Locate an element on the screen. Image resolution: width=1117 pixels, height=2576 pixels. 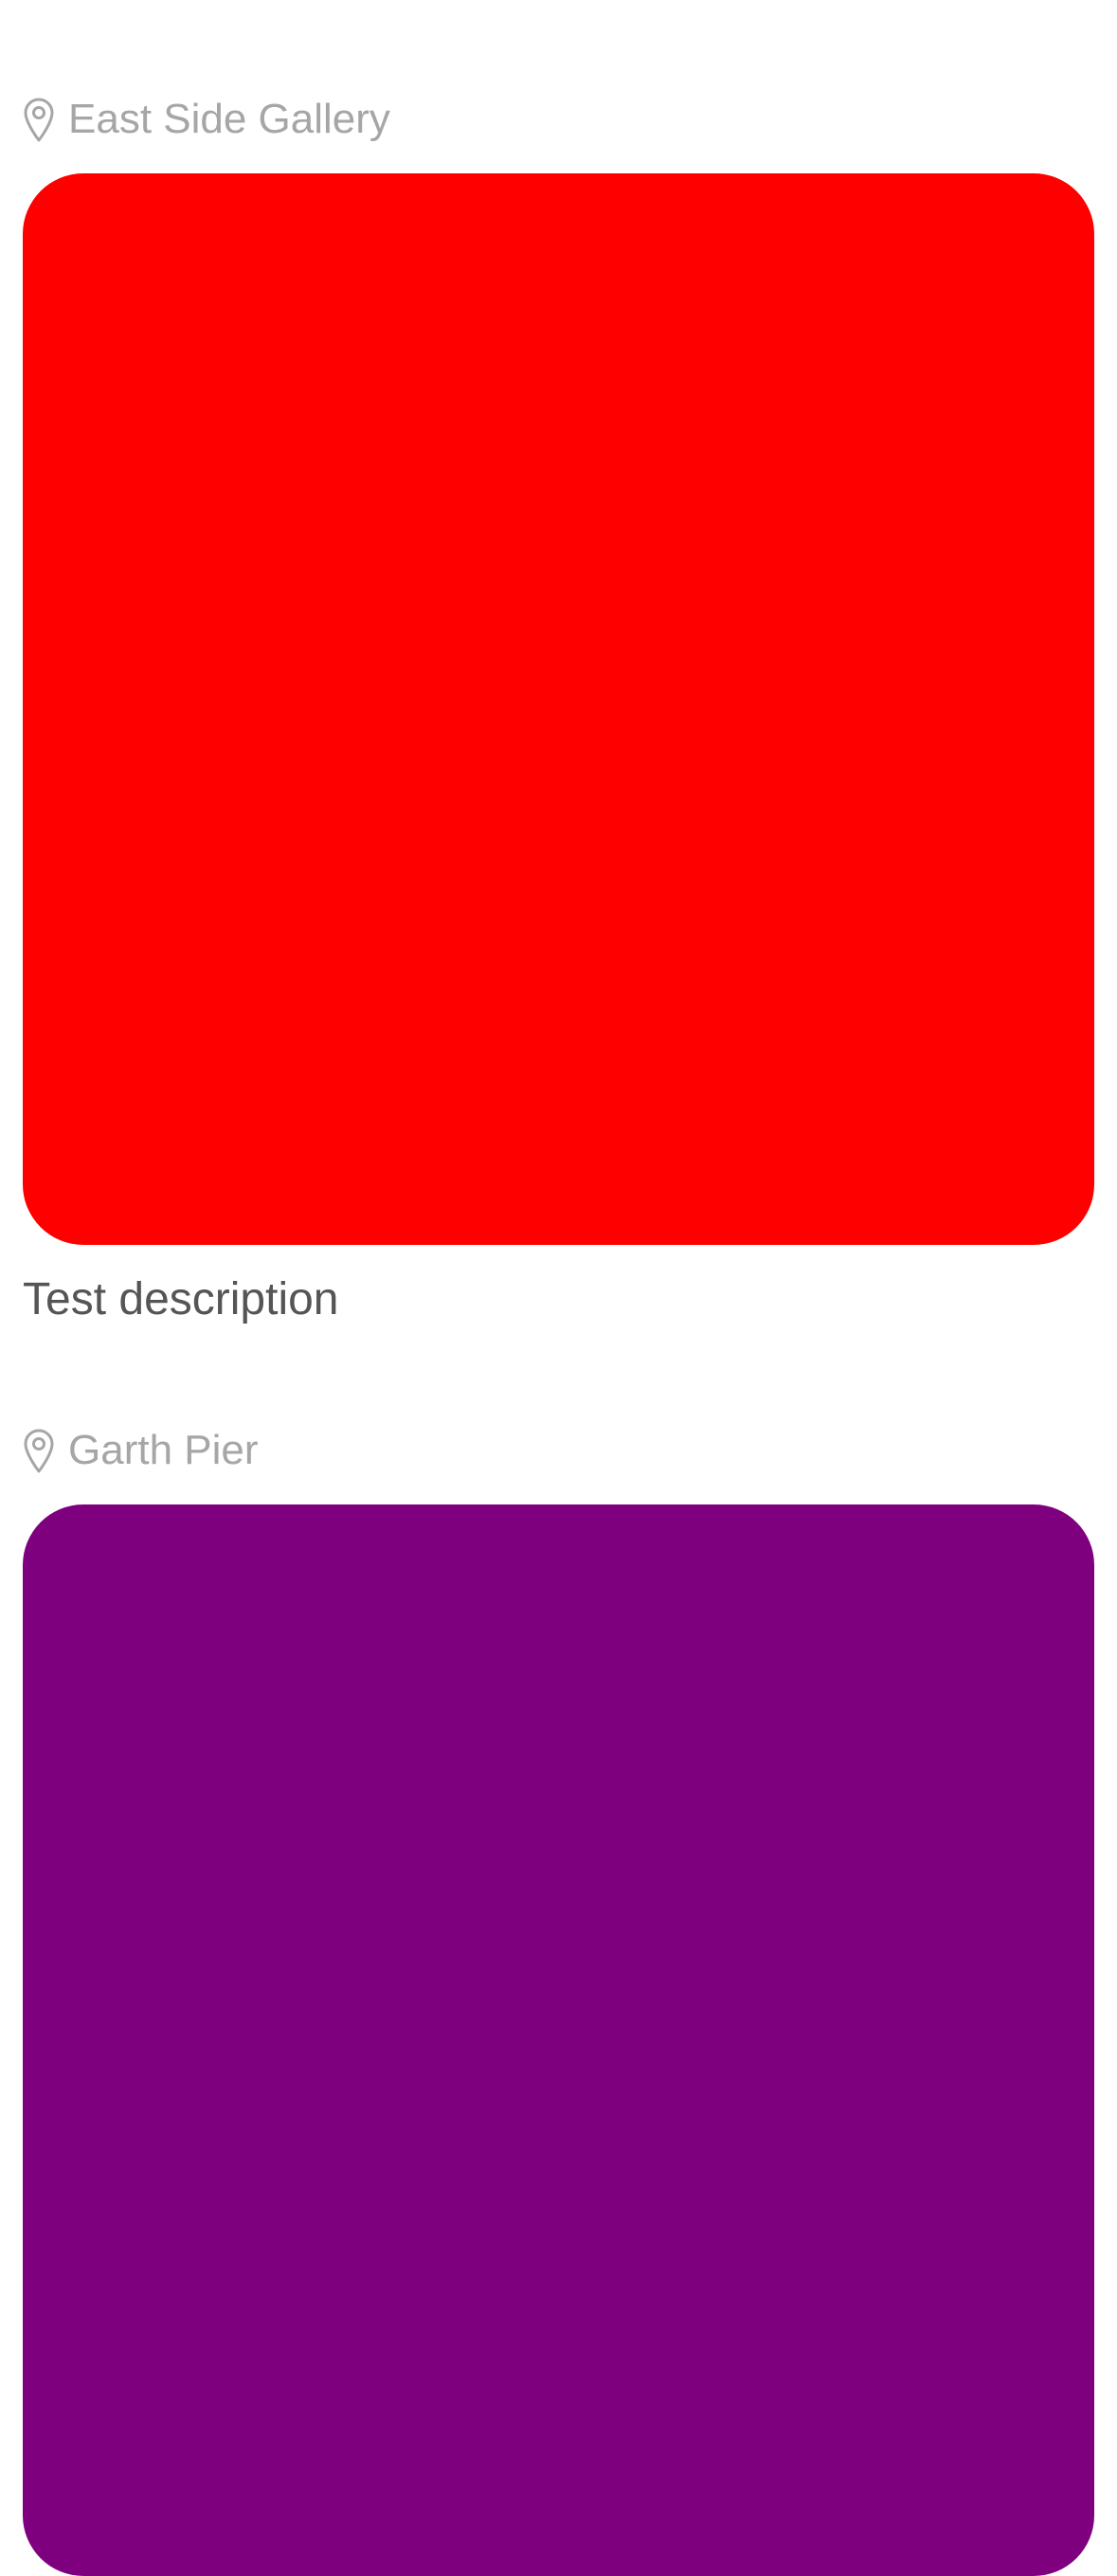
location-name: East Side Gallery is located at coordinates (229, 119).